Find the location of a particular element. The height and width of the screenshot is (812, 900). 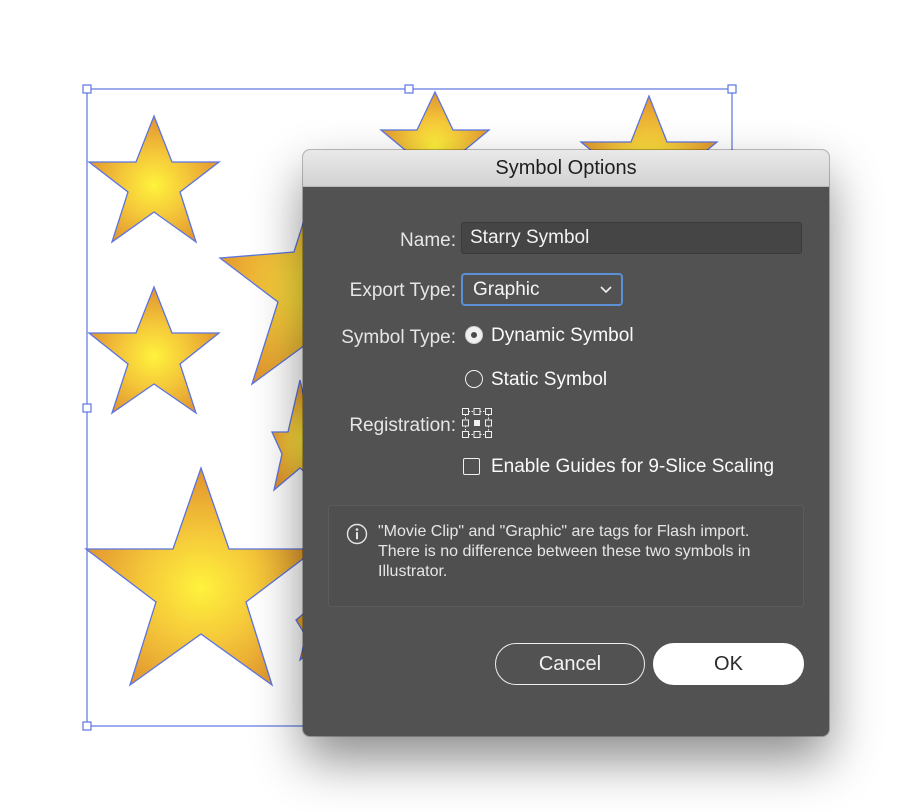

registration-label: Registration: is located at coordinates (402, 425).